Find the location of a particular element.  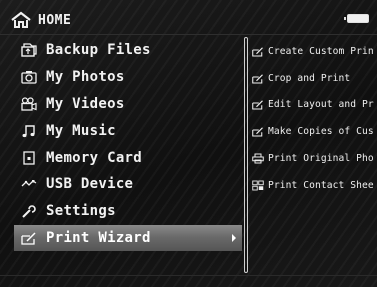

submenu-item-crop-and-print: Crop and Print is located at coordinates (313, 78).